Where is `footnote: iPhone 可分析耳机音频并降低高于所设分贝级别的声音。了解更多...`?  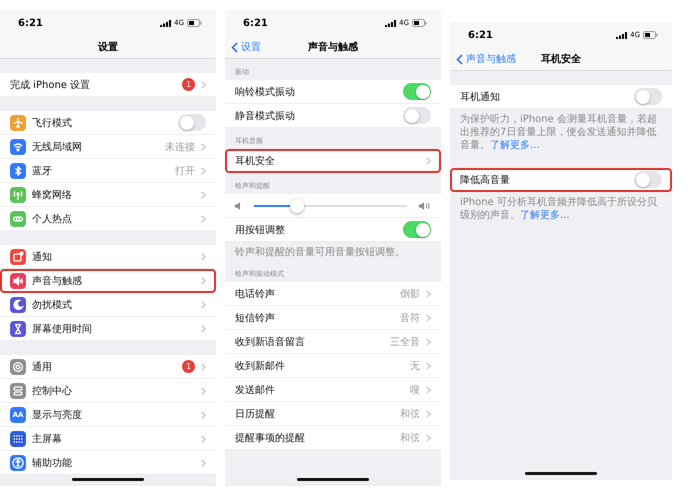
footnote: iPhone 可分析耳机音频并降低高于所设分贝级别的声音。了解更多... is located at coordinates (558, 209).